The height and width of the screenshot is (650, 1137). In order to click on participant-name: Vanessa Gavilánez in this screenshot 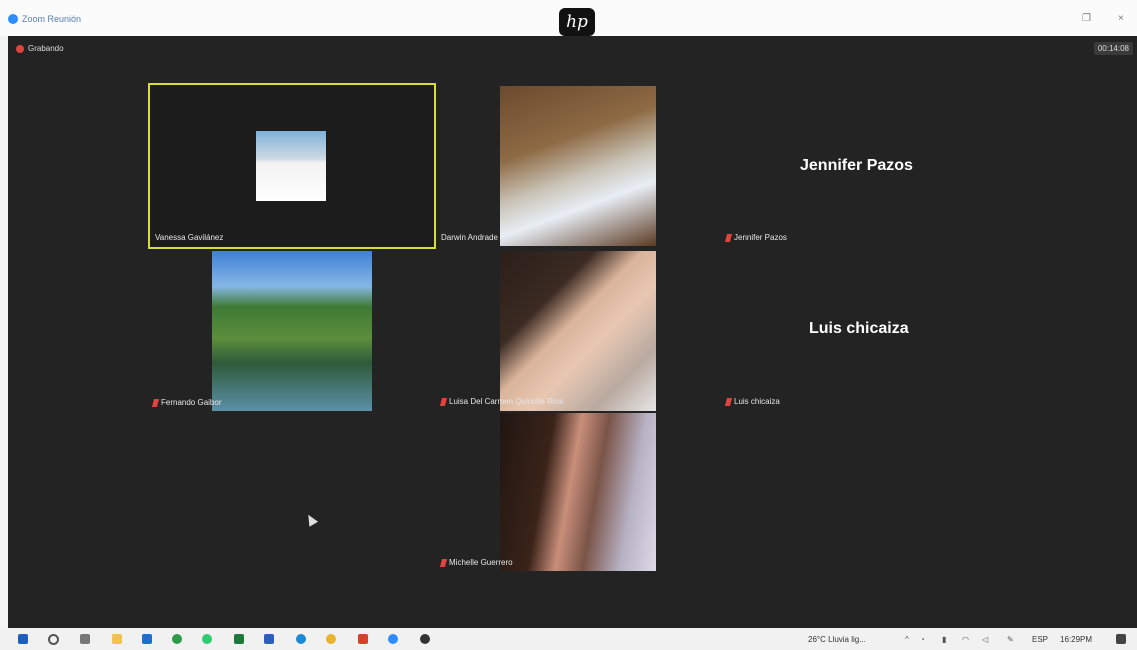, I will do `click(189, 237)`.